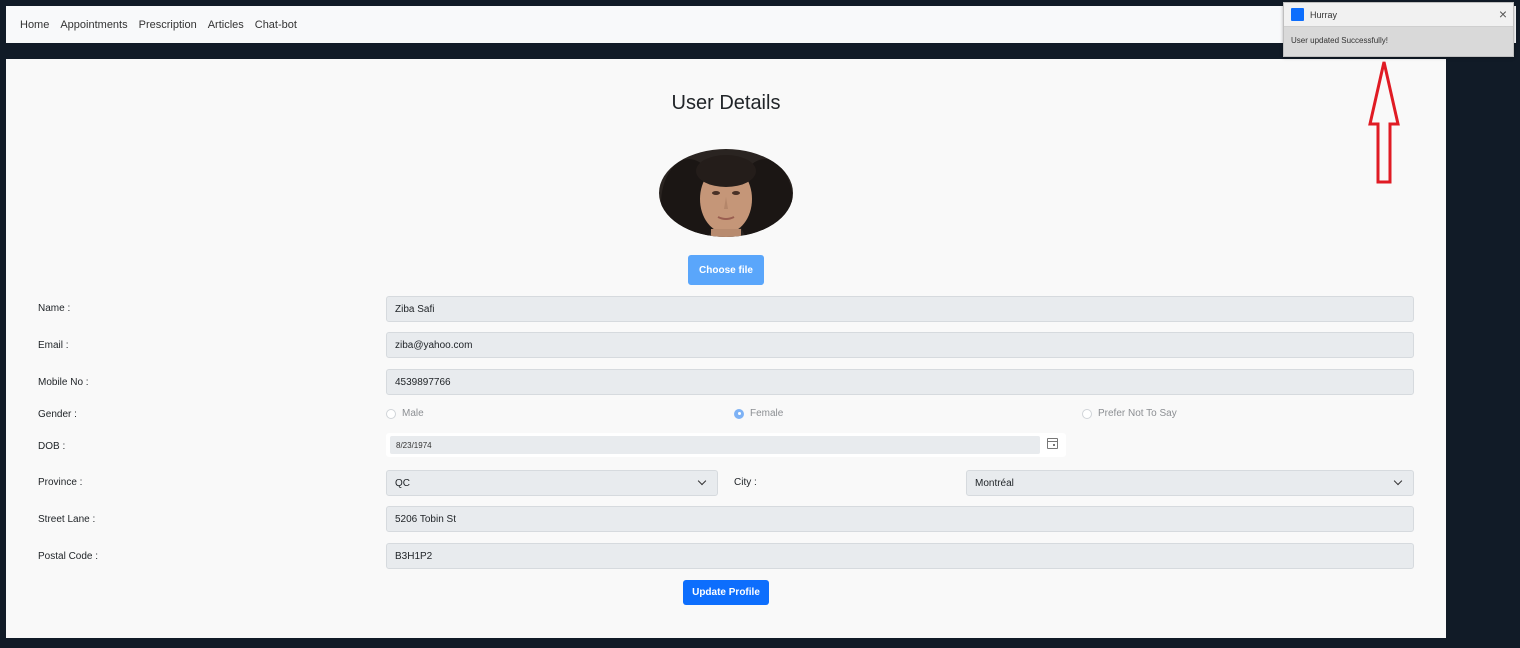 The width and height of the screenshot is (1520, 648). What do you see at coordinates (1190, 483) in the screenshot?
I see `city-select: Montréal` at bounding box center [1190, 483].